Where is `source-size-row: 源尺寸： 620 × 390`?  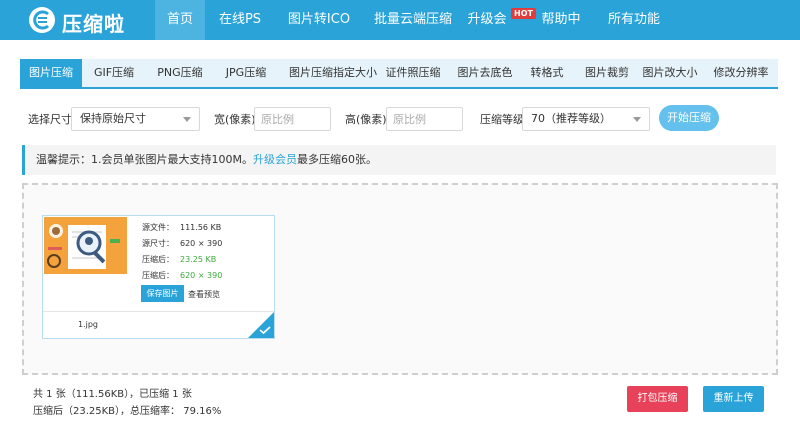 source-size-row: 源尺寸： 620 × 390 is located at coordinates (182, 243).